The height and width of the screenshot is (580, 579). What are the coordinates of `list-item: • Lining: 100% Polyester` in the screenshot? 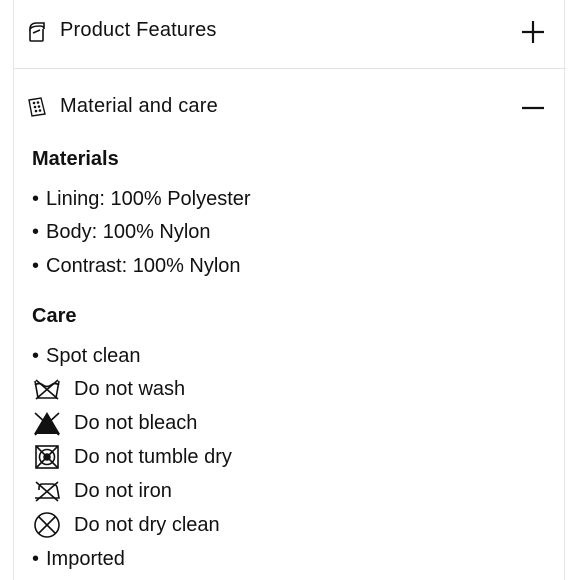 It's located at (141, 199).